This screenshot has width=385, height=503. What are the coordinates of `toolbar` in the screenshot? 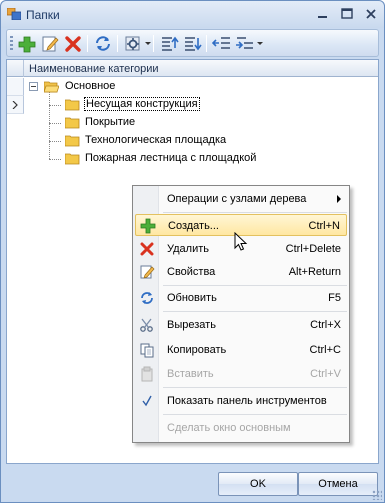 It's located at (192, 43).